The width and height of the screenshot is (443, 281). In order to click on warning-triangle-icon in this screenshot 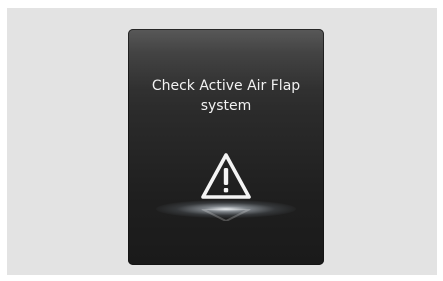, I will do `click(226, 176)`.